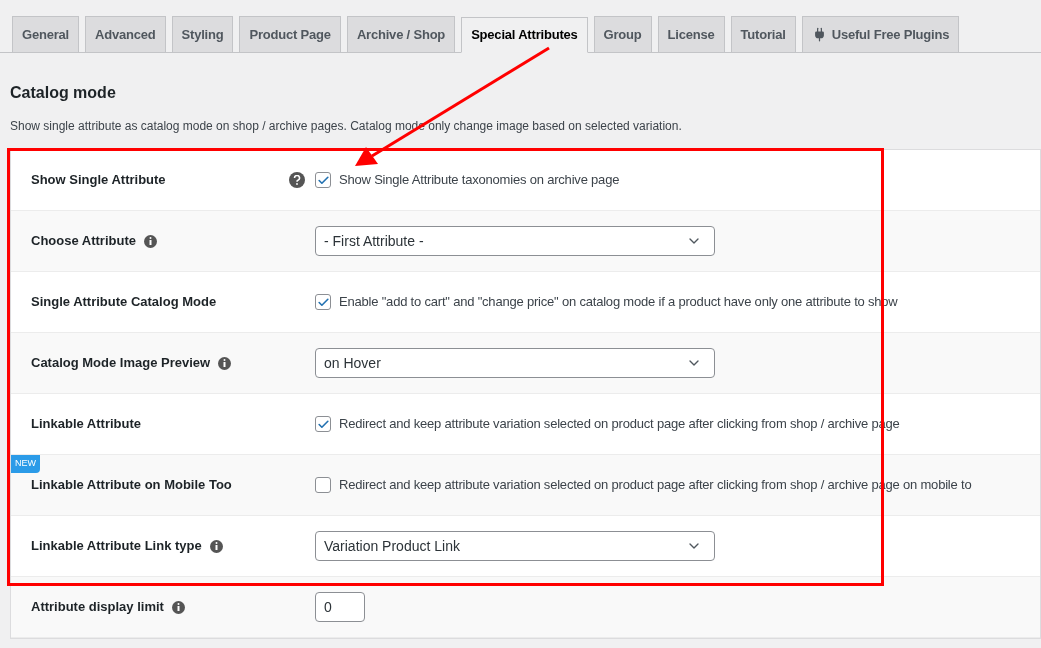 Image resolution: width=1041 pixels, height=648 pixels. I want to click on select-dropdown: - First Attribute -, so click(515, 241).